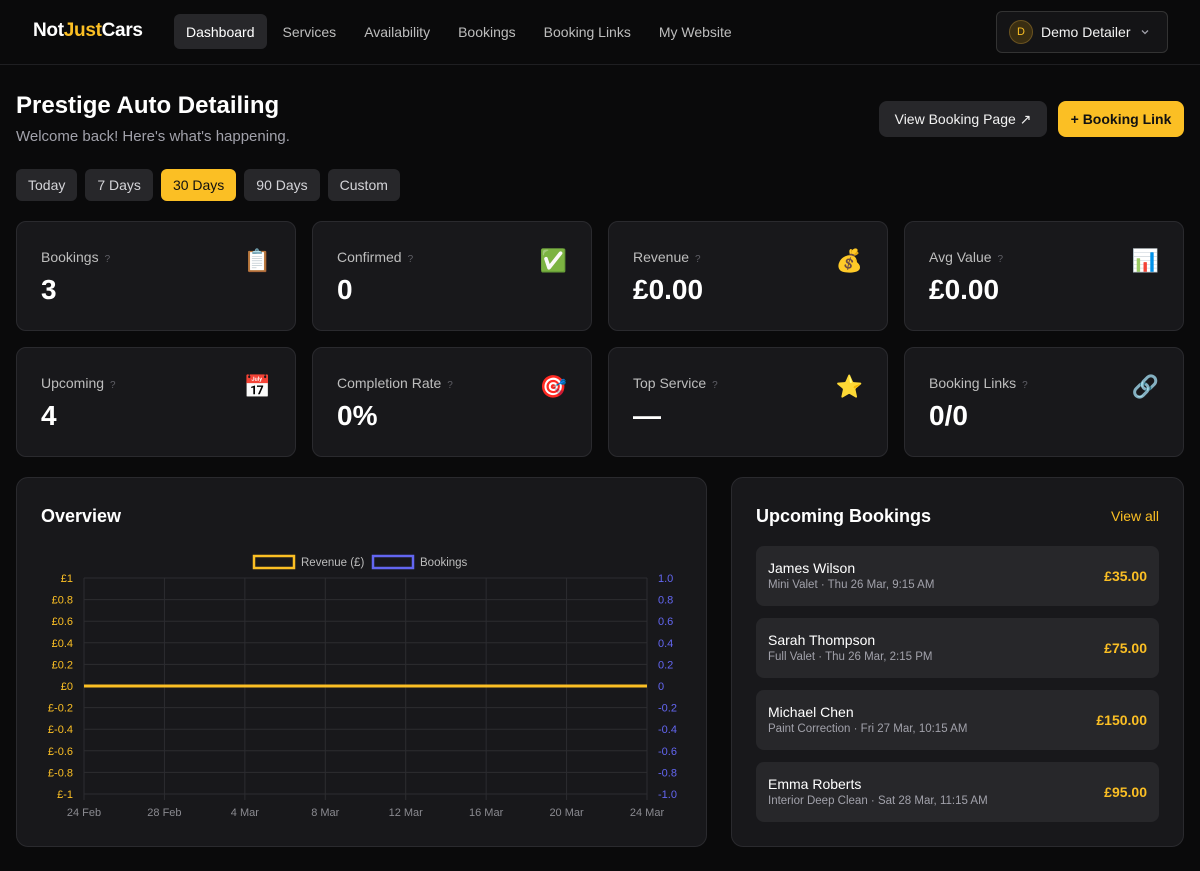  What do you see at coordinates (325, 813) in the screenshot?
I see `x-tick-label: 8 Mar` at bounding box center [325, 813].